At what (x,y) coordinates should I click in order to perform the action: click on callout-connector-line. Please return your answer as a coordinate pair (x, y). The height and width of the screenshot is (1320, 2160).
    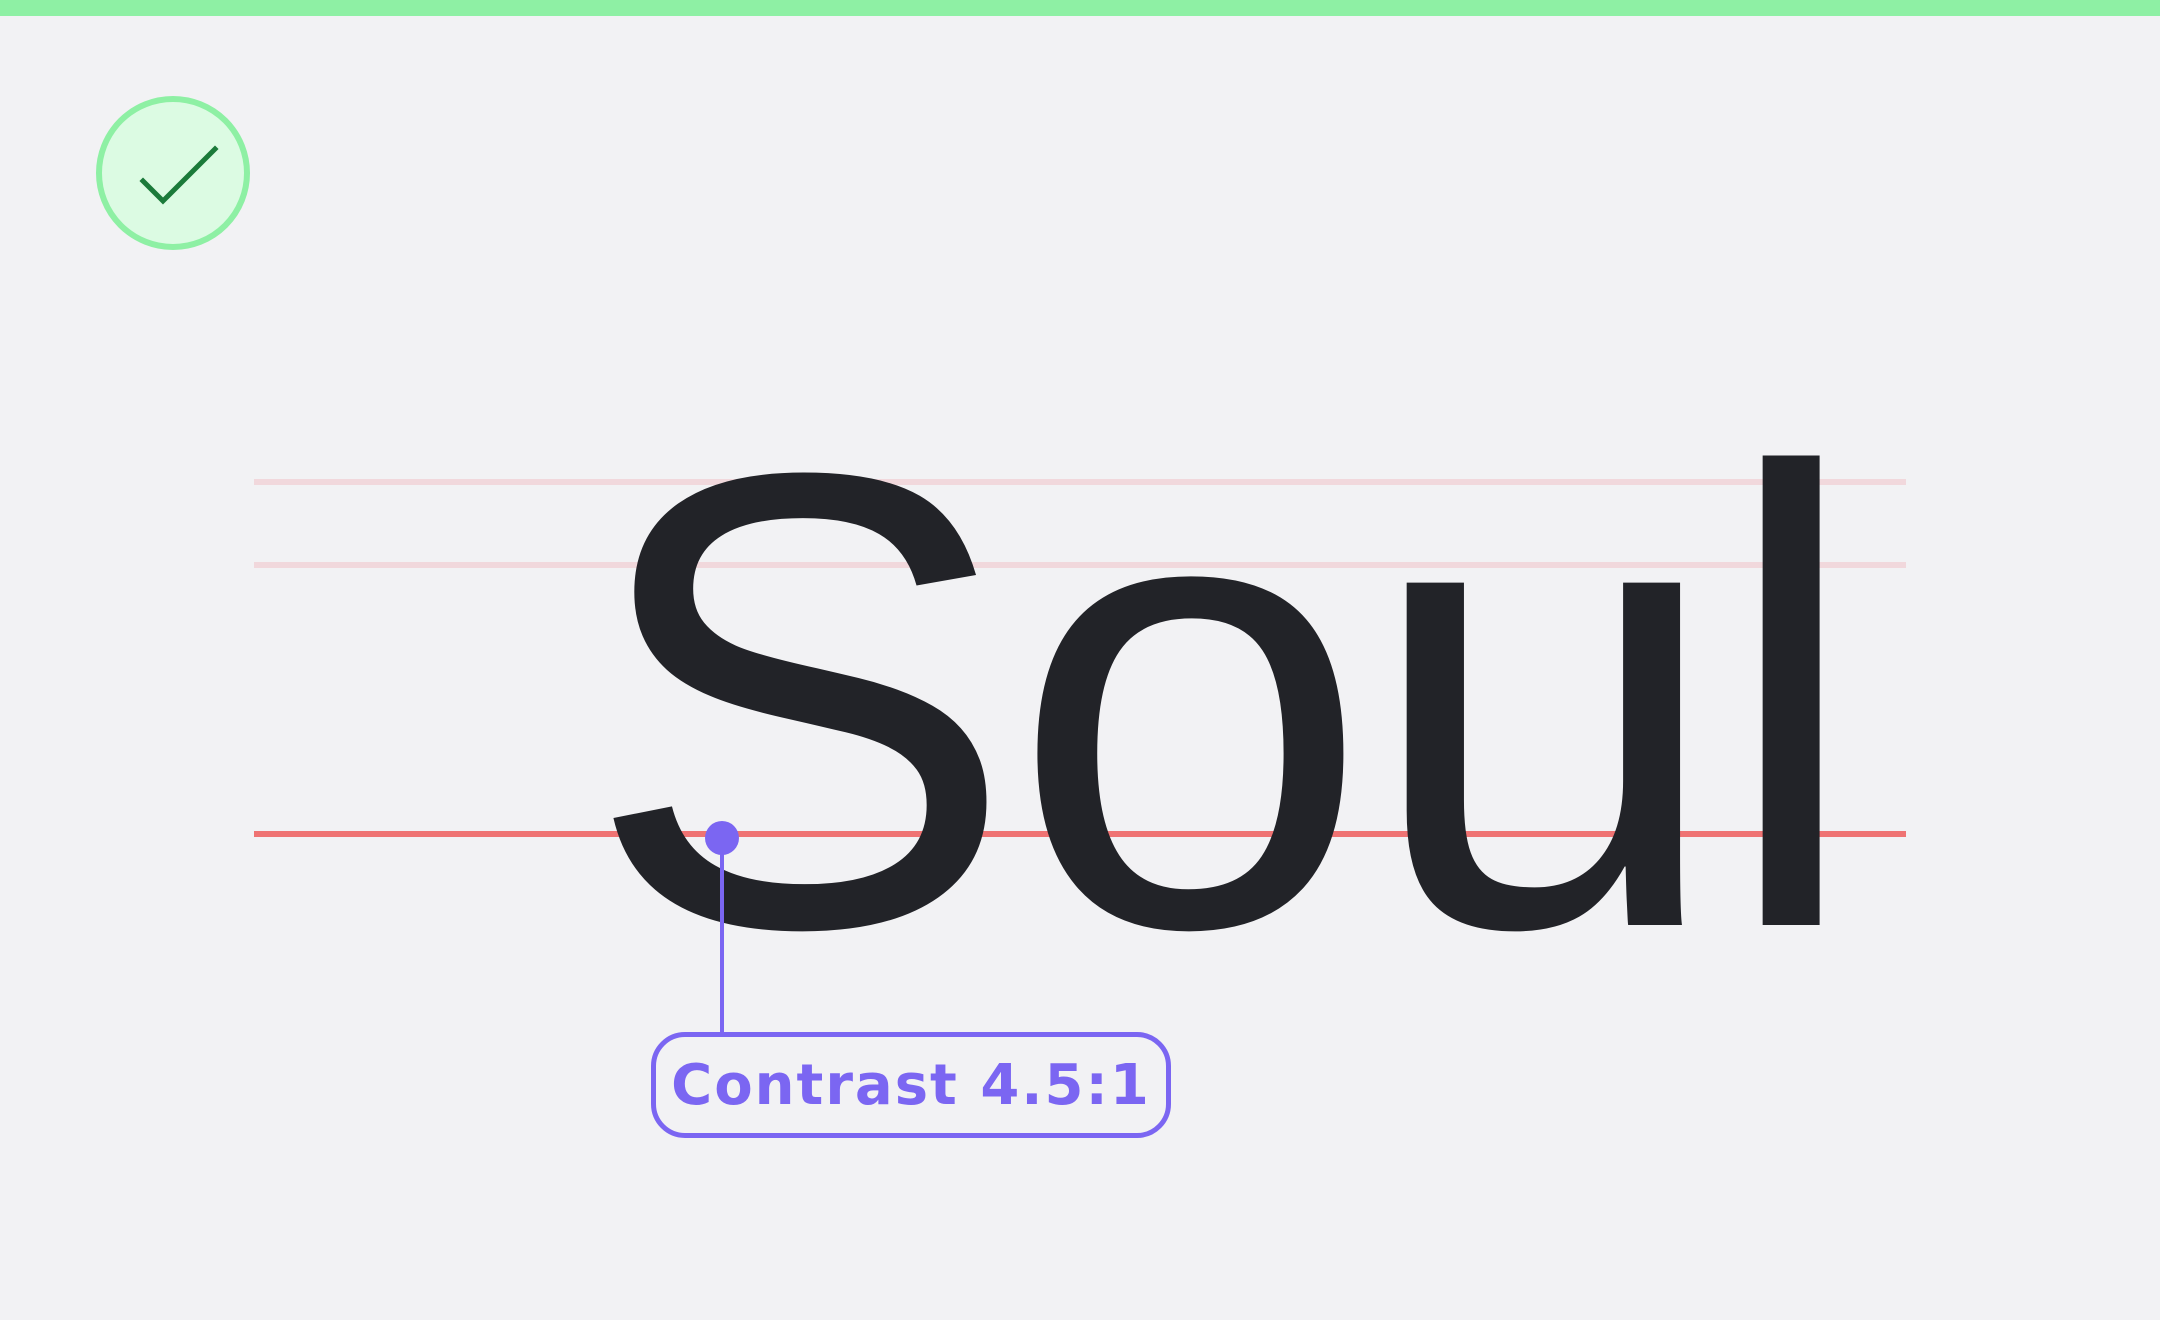
    Looking at the image, I should click on (722, 942).